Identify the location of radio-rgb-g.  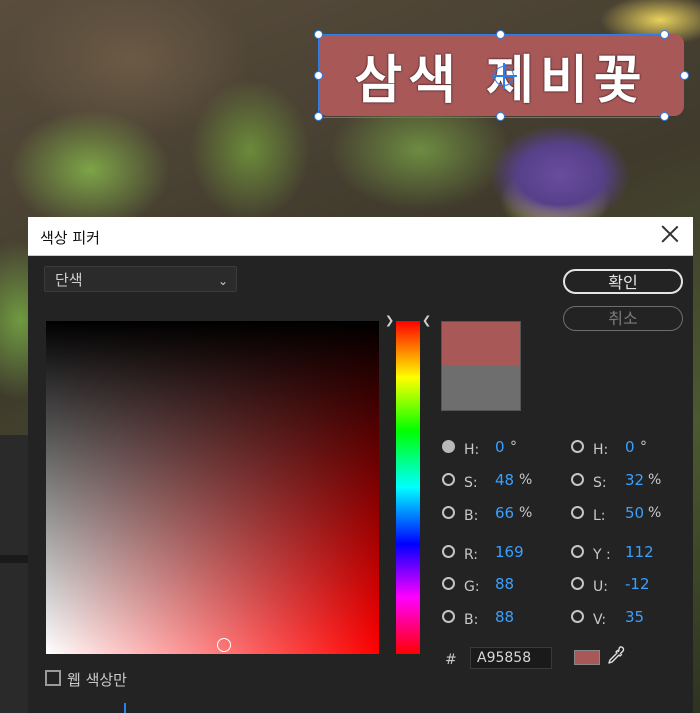
(448, 583).